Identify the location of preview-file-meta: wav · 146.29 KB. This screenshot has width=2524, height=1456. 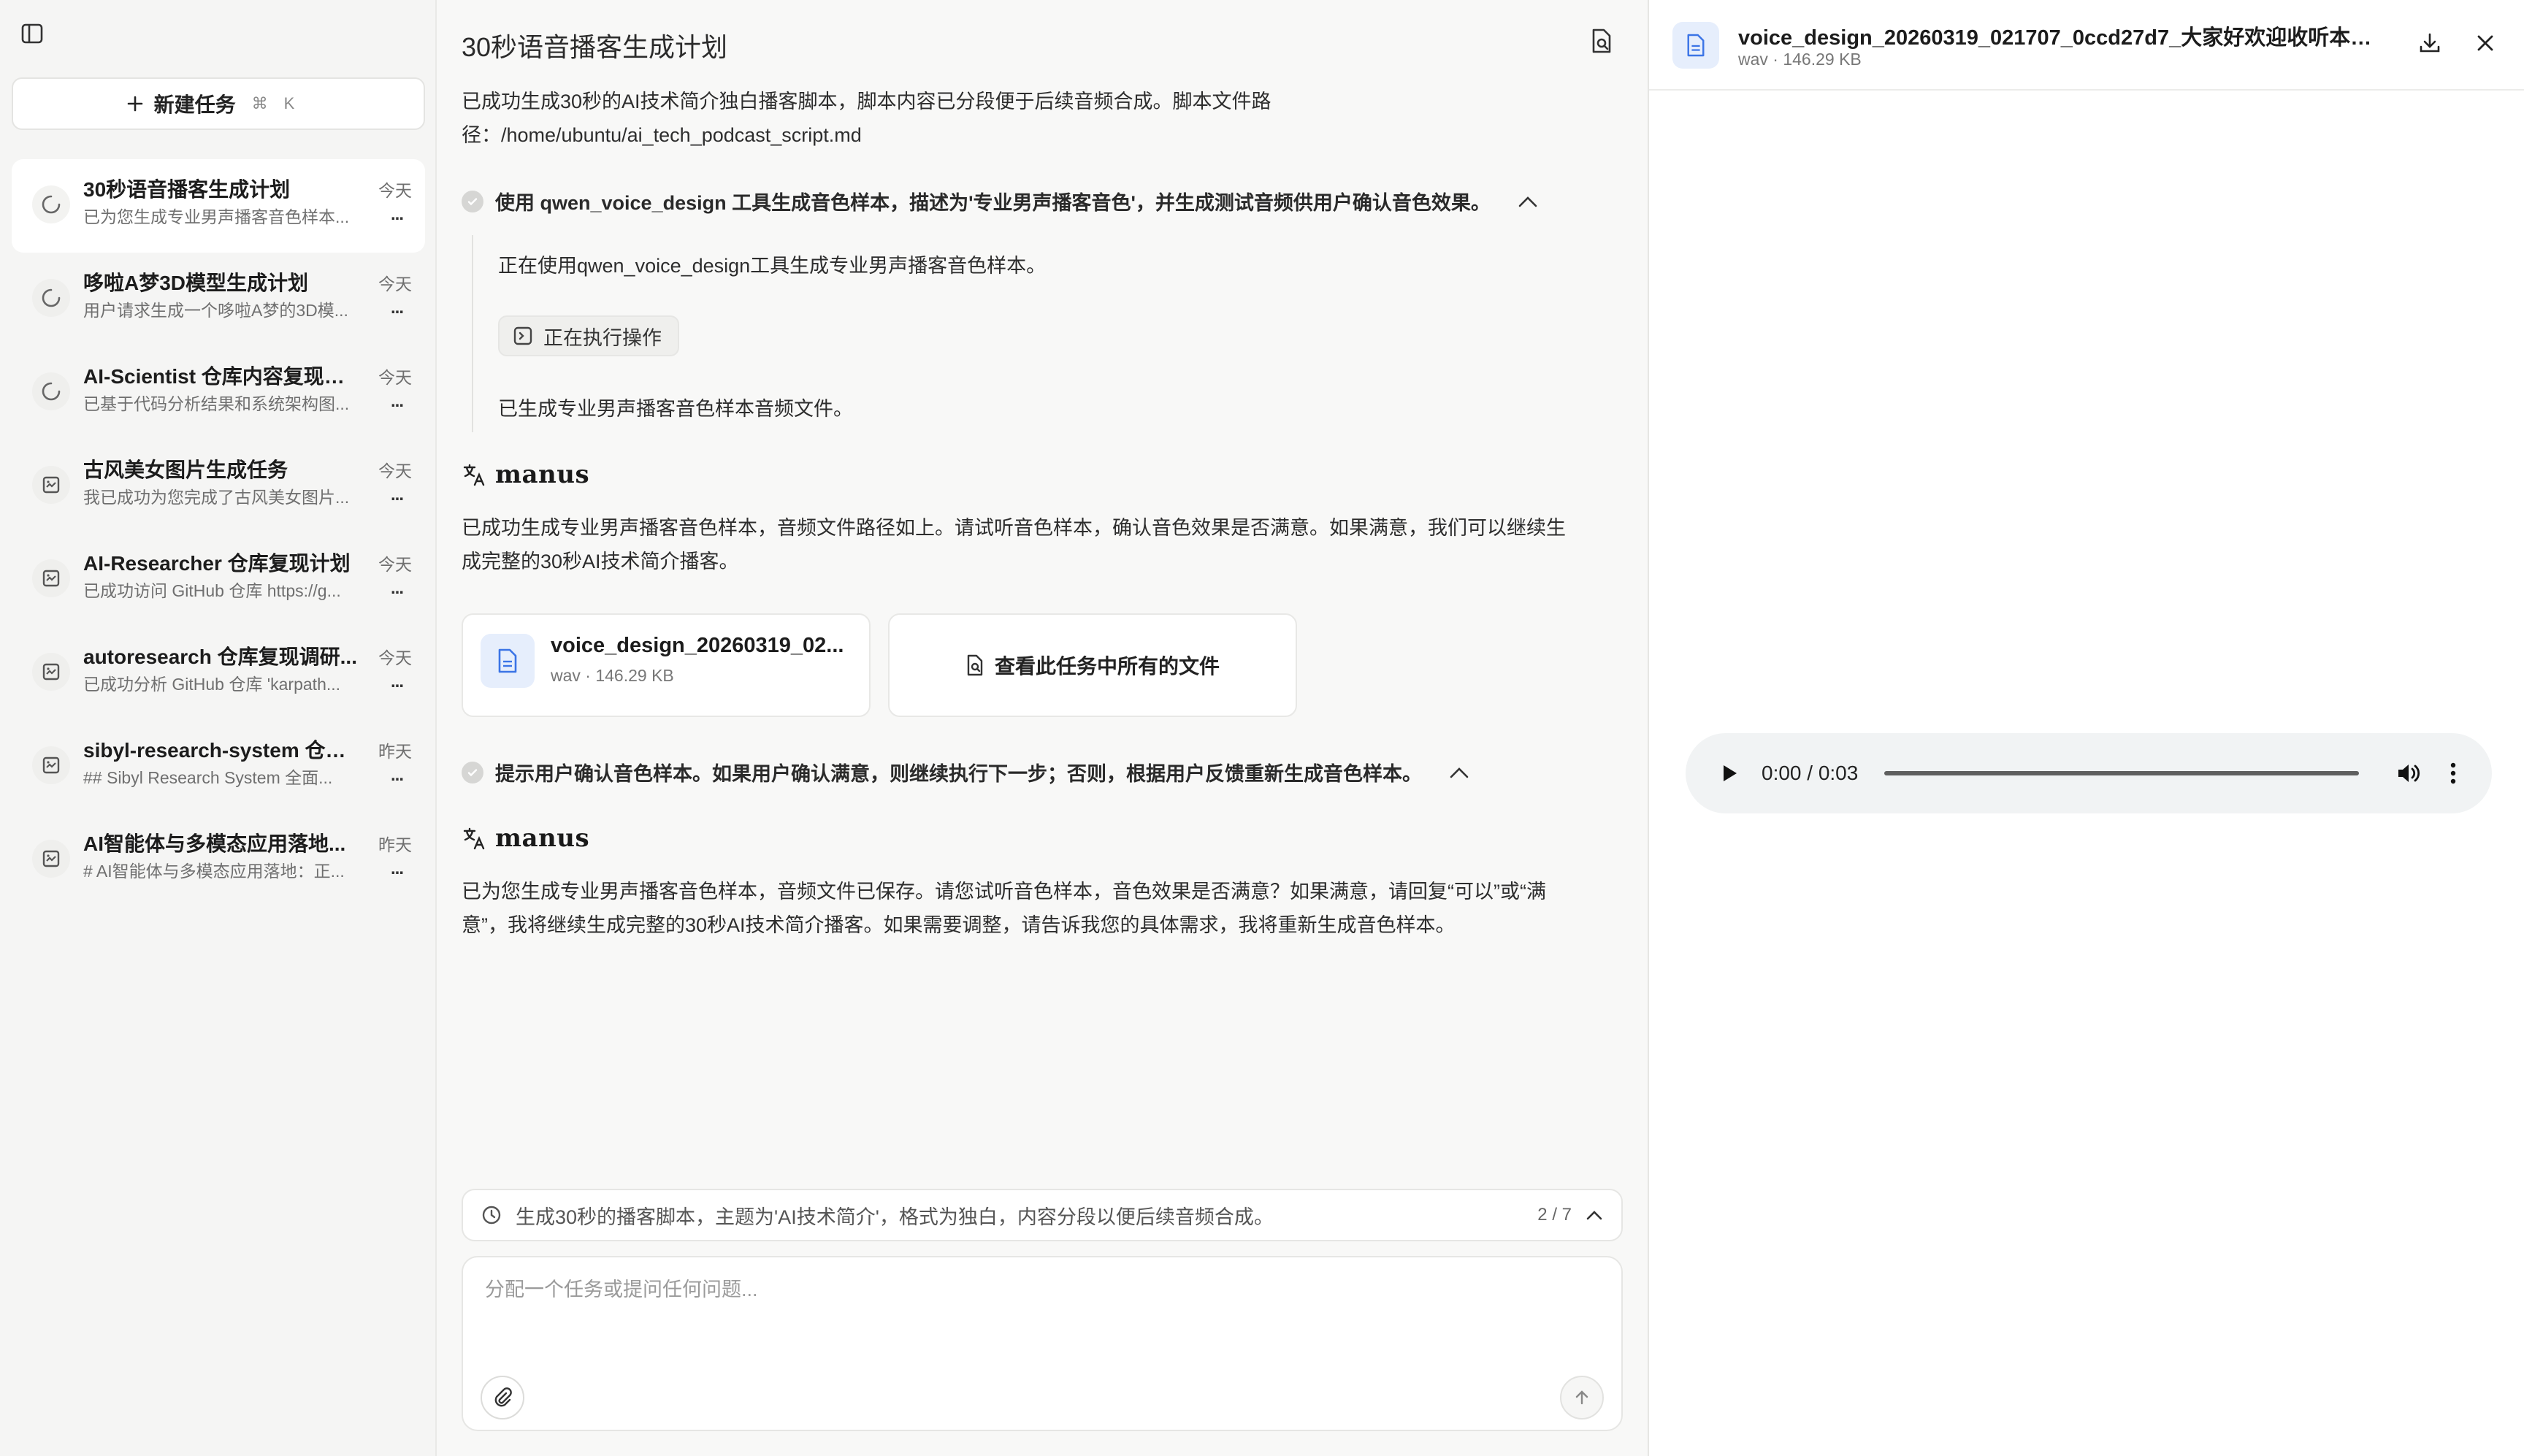
(1800, 59).